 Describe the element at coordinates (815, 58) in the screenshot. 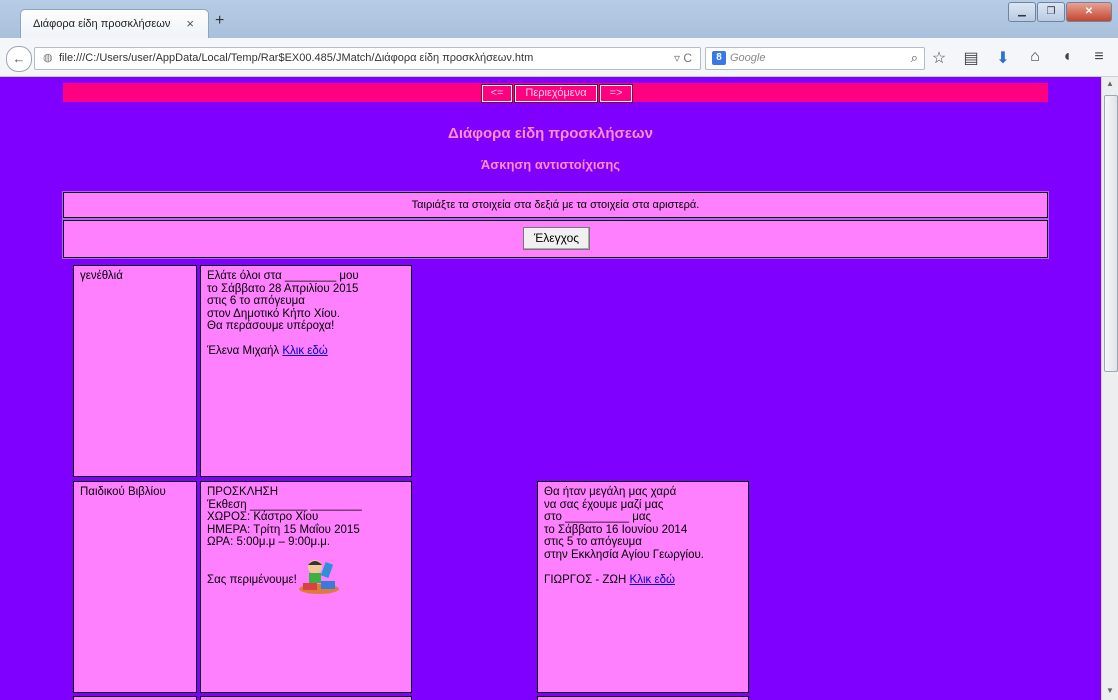

I see `search-box: 8 Google ⌕` at that location.